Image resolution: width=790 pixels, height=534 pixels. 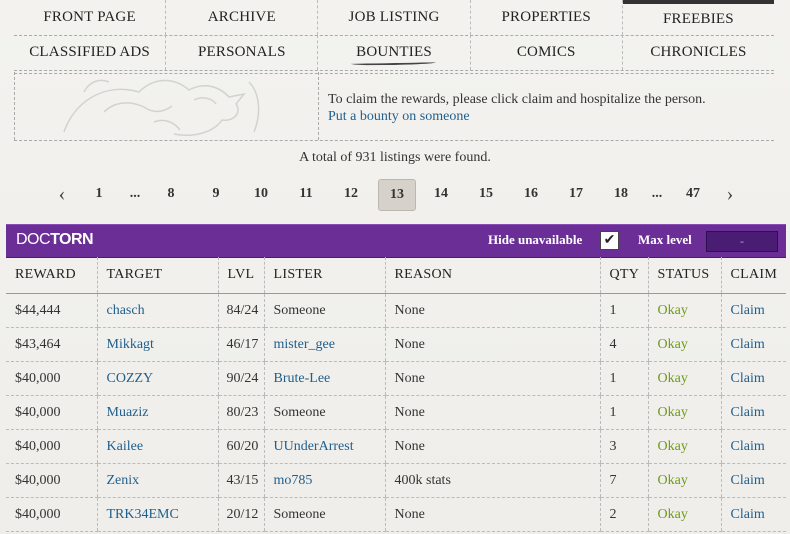 What do you see at coordinates (517, 117) in the screenshot?
I see `put-bounty-link: Put a bounty on someone` at bounding box center [517, 117].